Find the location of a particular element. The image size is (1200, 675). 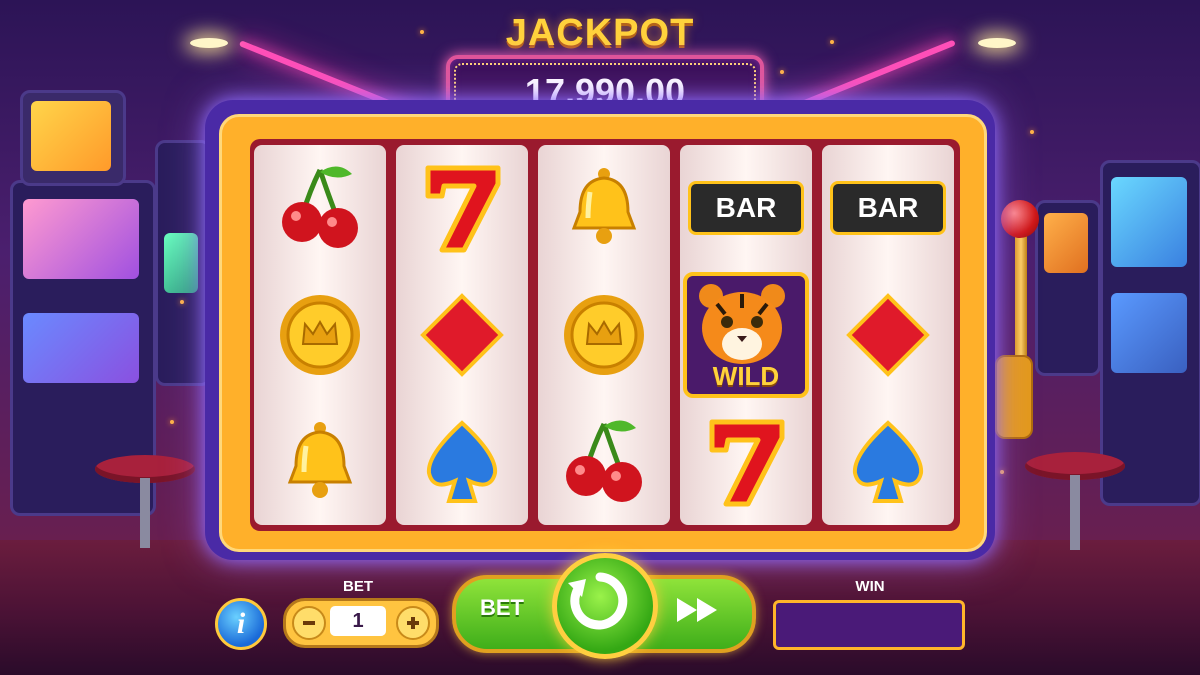

decrease-bet-button is located at coordinates (309, 623).